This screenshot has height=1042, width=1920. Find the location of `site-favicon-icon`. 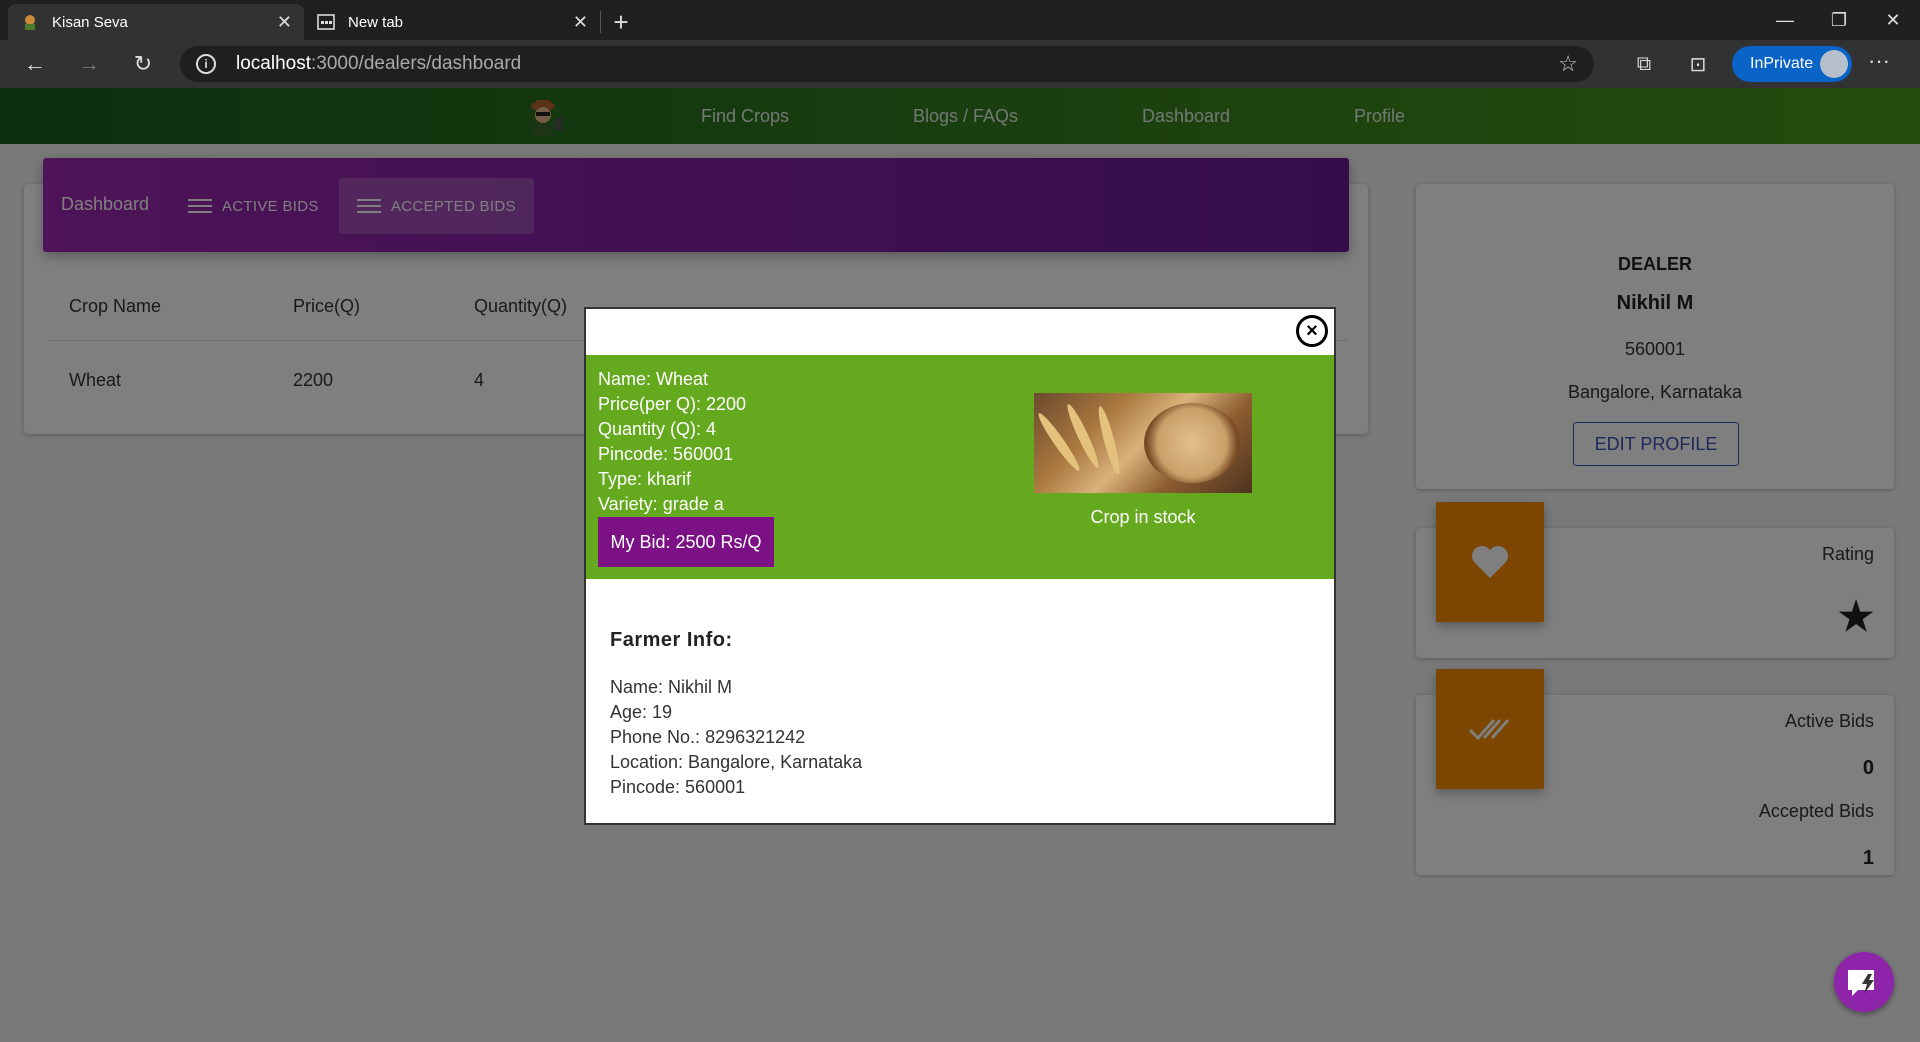

site-favicon-icon is located at coordinates (30, 22).